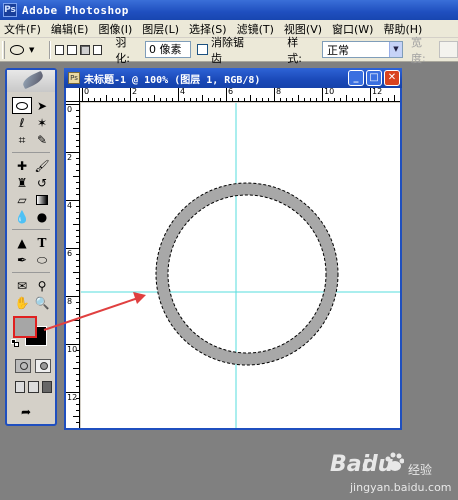  What do you see at coordinates (25, 327) in the screenshot?
I see `foreground-color-swatch` at bounding box center [25, 327].